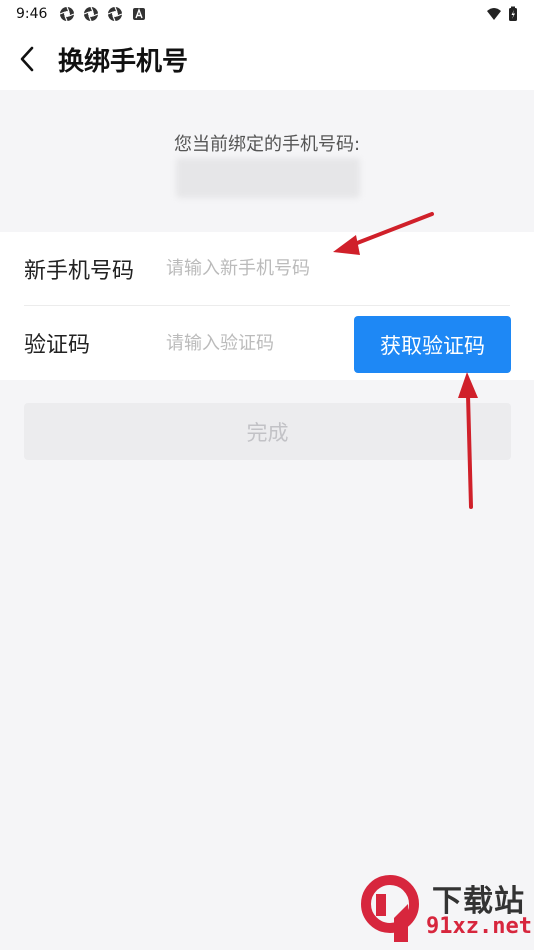 Image resolution: width=534 pixels, height=950 pixels. I want to click on new-phone-label: 新手机号码, so click(79, 271).